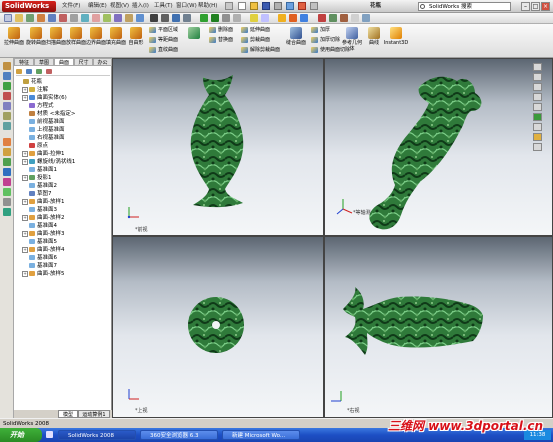 The width and height of the screenshot is (553, 442). Describe the element at coordinates (118, 18) in the screenshot. I see `mirror-icon` at that location.